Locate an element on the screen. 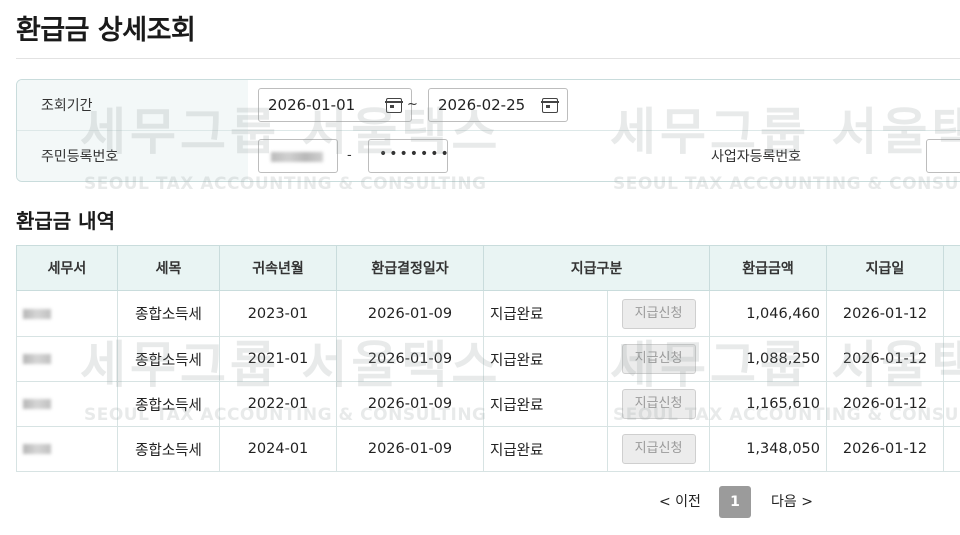 This screenshot has width=960, height=535. period-label: 조회기간 is located at coordinates (67, 106).